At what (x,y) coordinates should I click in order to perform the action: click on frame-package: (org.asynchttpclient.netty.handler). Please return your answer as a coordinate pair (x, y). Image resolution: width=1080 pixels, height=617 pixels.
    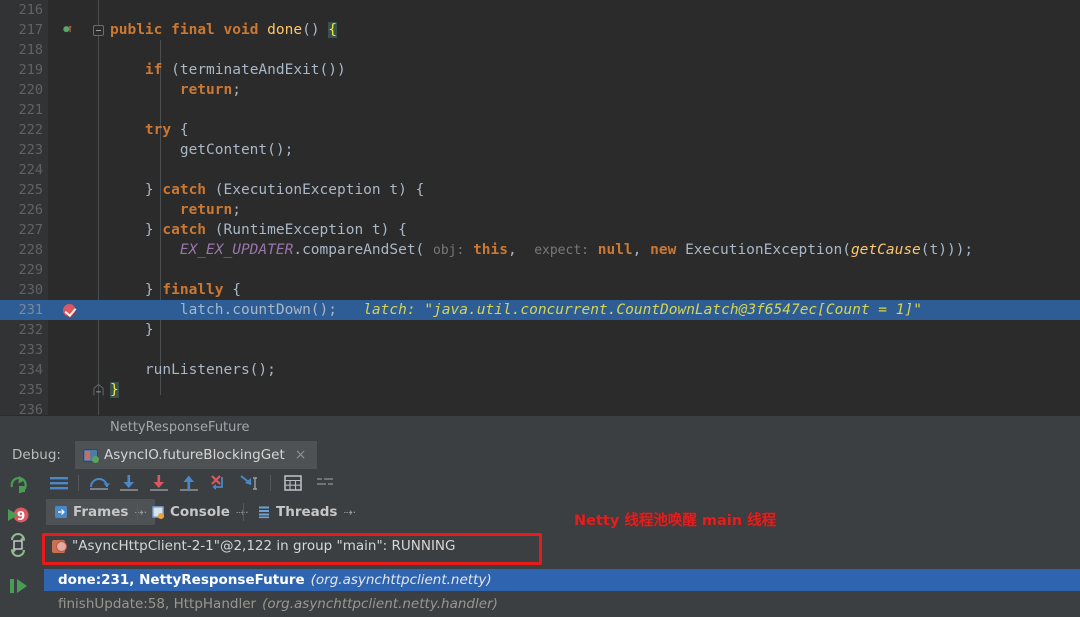
    Looking at the image, I should click on (380, 604).